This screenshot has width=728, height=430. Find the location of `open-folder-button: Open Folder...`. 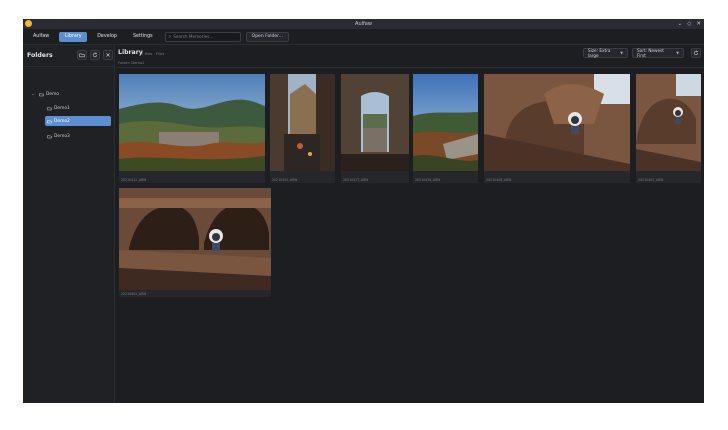

open-folder-button: Open Folder... is located at coordinates (267, 36).